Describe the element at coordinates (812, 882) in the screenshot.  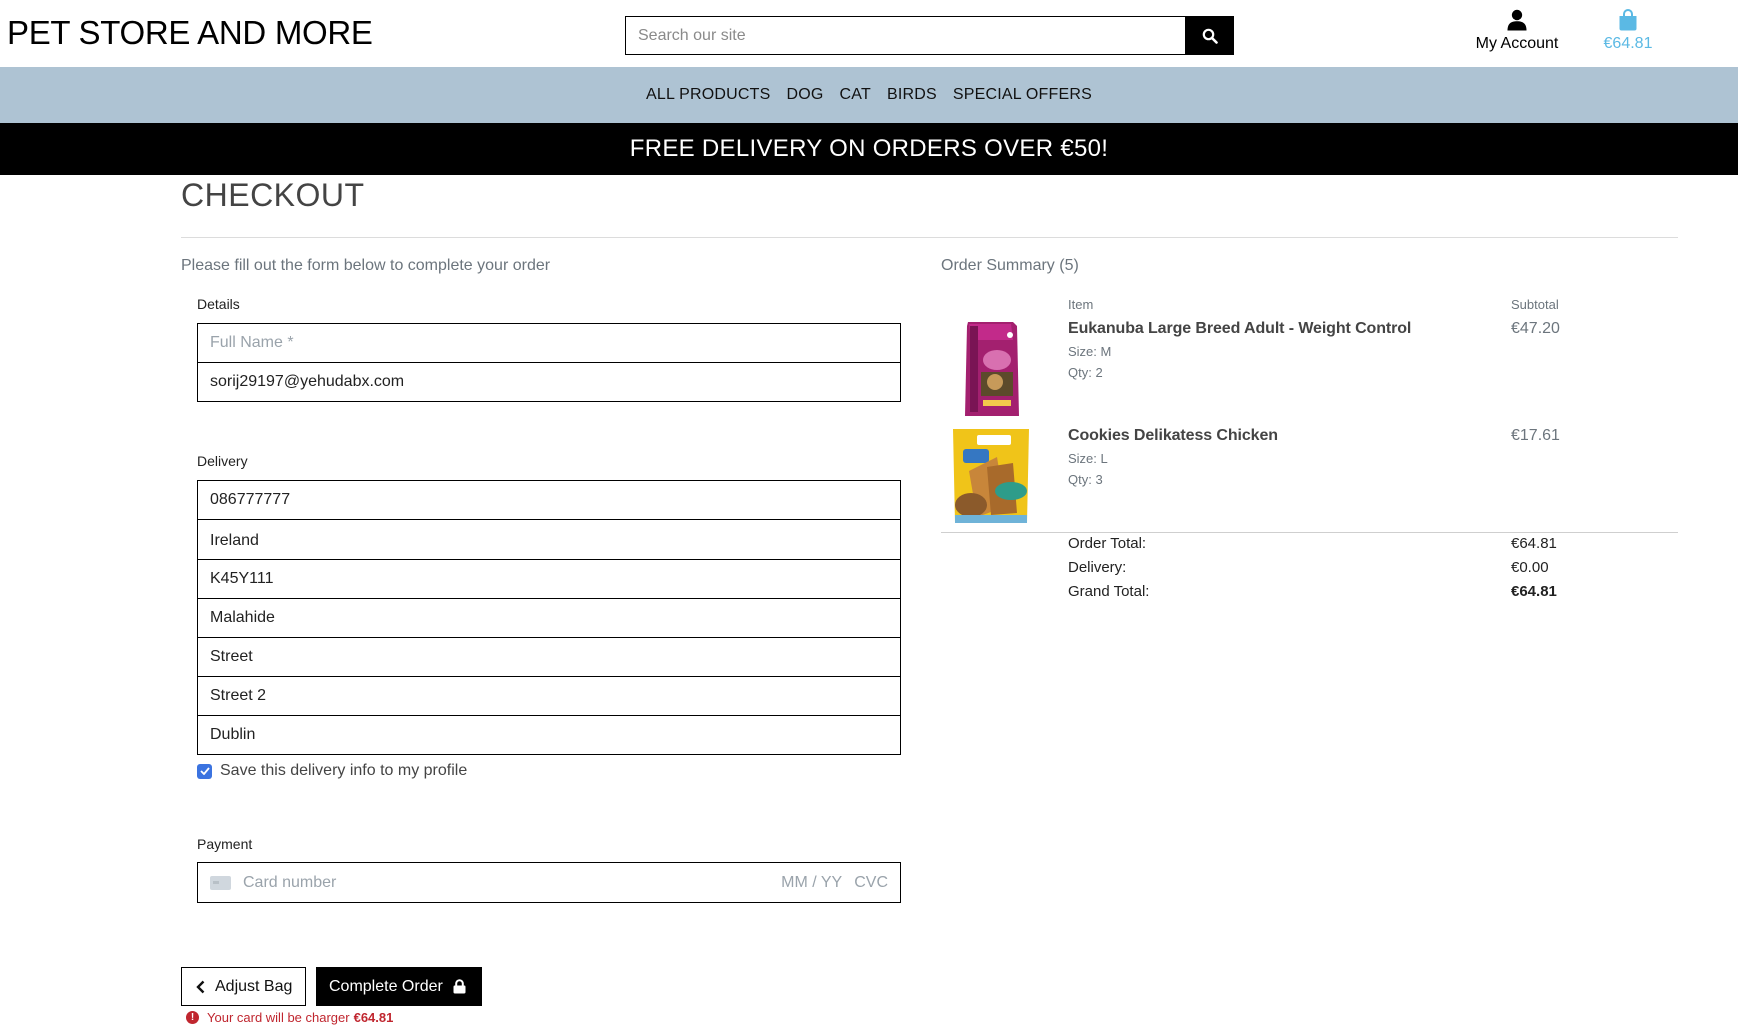
I see `card-expiry-placeholder: MM / YY` at that location.